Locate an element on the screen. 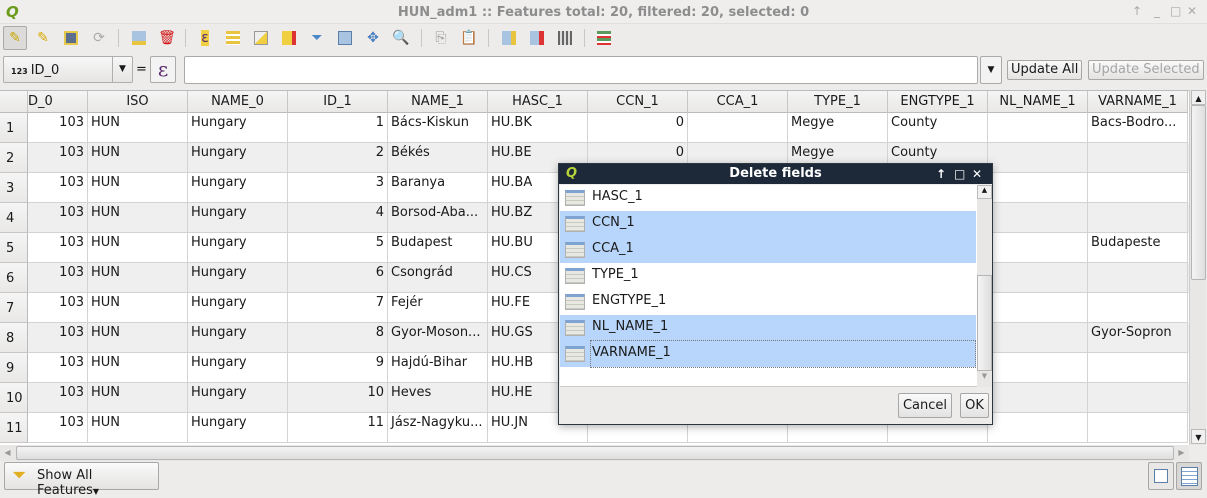 The image size is (1207, 498). table-cell: 7 is located at coordinates (338, 308).